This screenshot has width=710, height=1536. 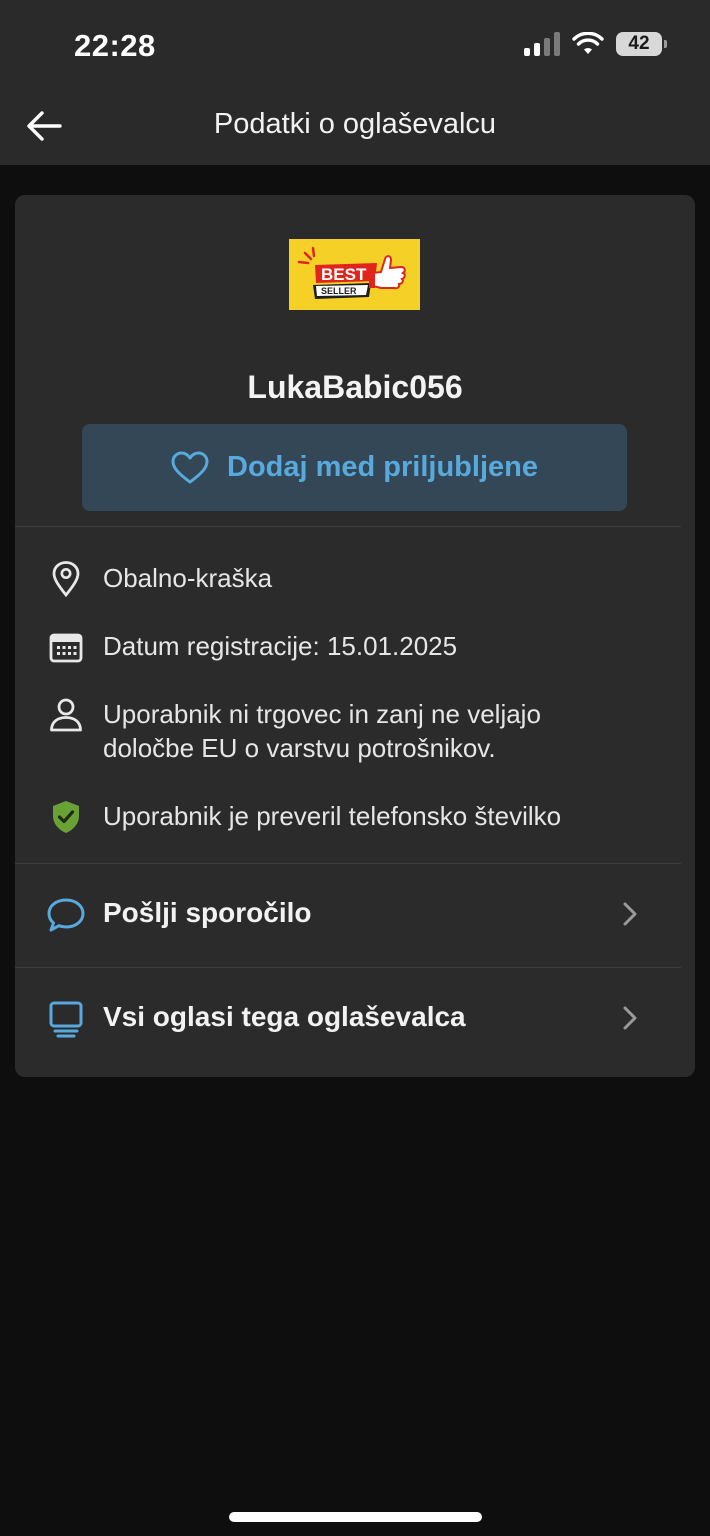 What do you see at coordinates (344, 274) in the screenshot?
I see `svg-text: BEST` at bounding box center [344, 274].